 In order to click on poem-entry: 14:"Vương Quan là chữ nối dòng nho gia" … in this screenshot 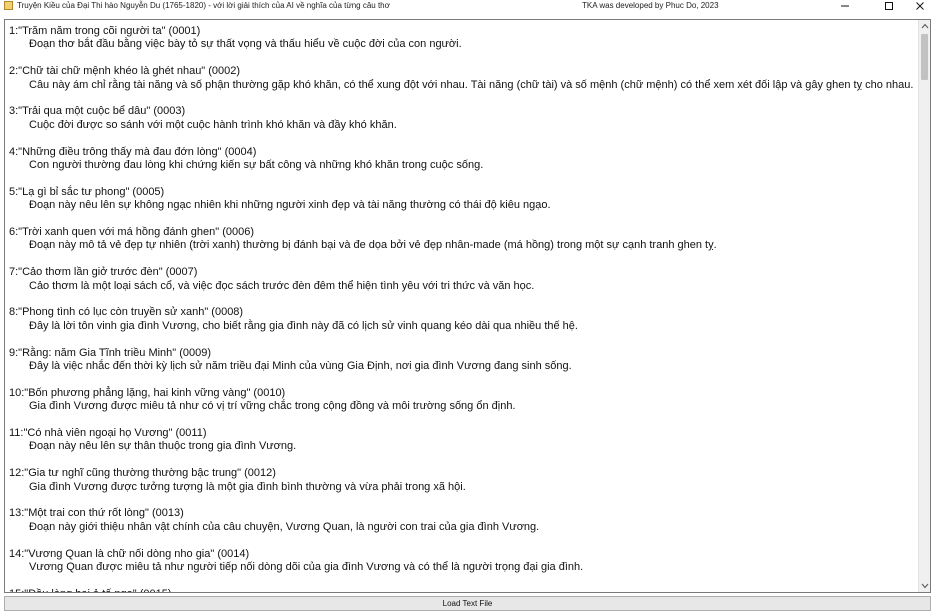, I will do `click(461, 561)`.